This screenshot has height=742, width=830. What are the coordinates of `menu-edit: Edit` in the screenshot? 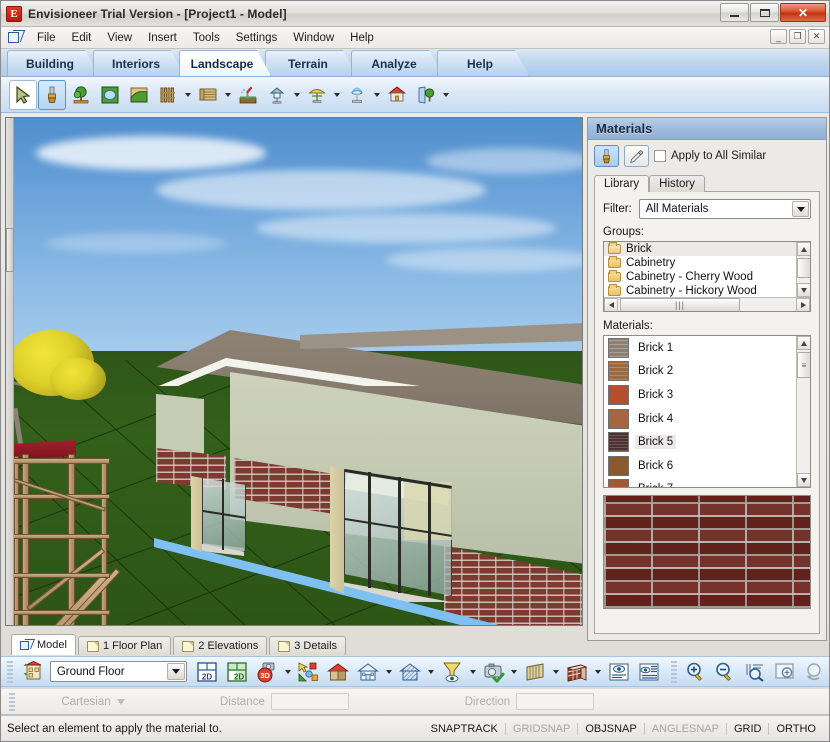 It's located at (82, 38).